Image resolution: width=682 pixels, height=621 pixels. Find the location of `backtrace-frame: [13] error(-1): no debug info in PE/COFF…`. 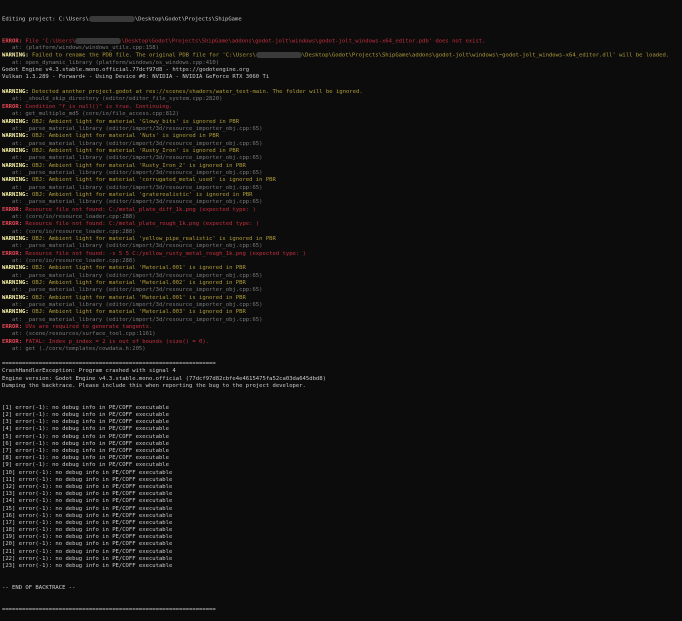

backtrace-frame: [13] error(-1): no debug info in PE/COFF… is located at coordinates (87, 494).